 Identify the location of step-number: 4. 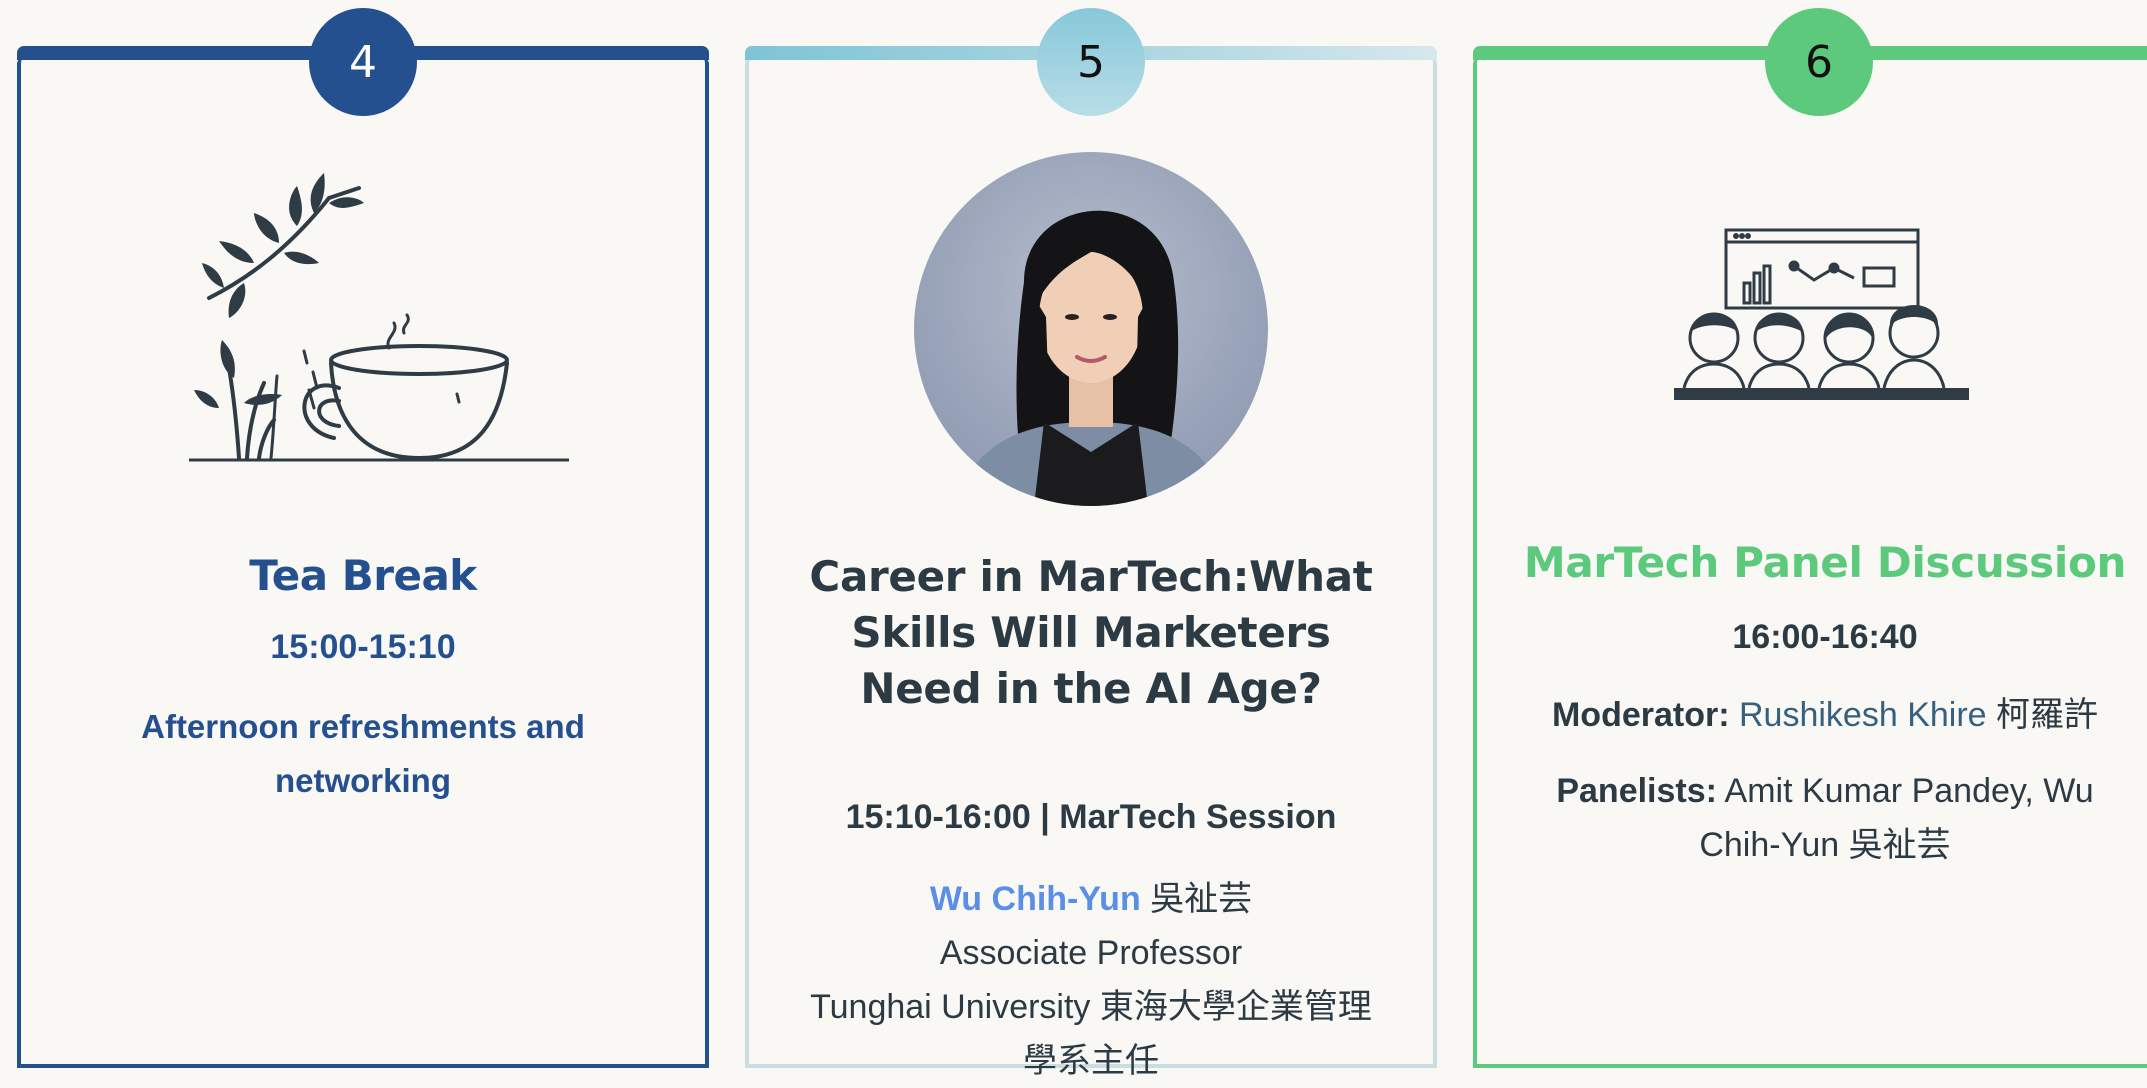
(363, 62).